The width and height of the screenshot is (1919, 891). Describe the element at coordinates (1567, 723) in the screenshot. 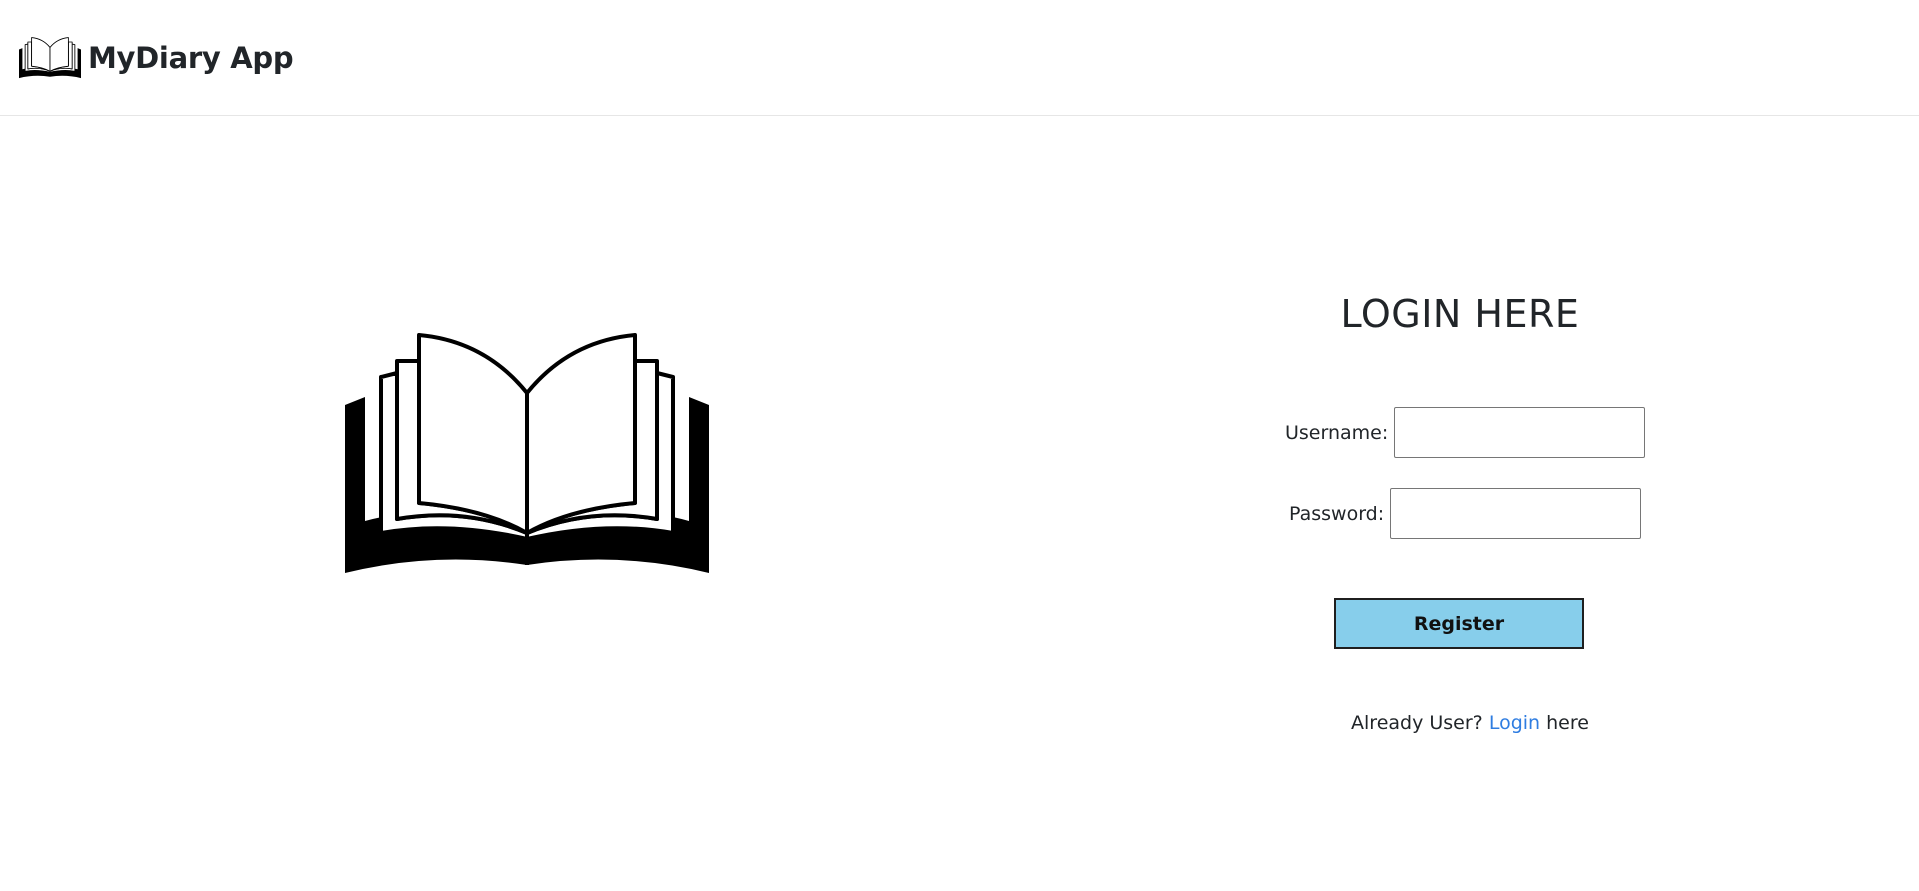

I see `login-hint-suffix: here` at that location.